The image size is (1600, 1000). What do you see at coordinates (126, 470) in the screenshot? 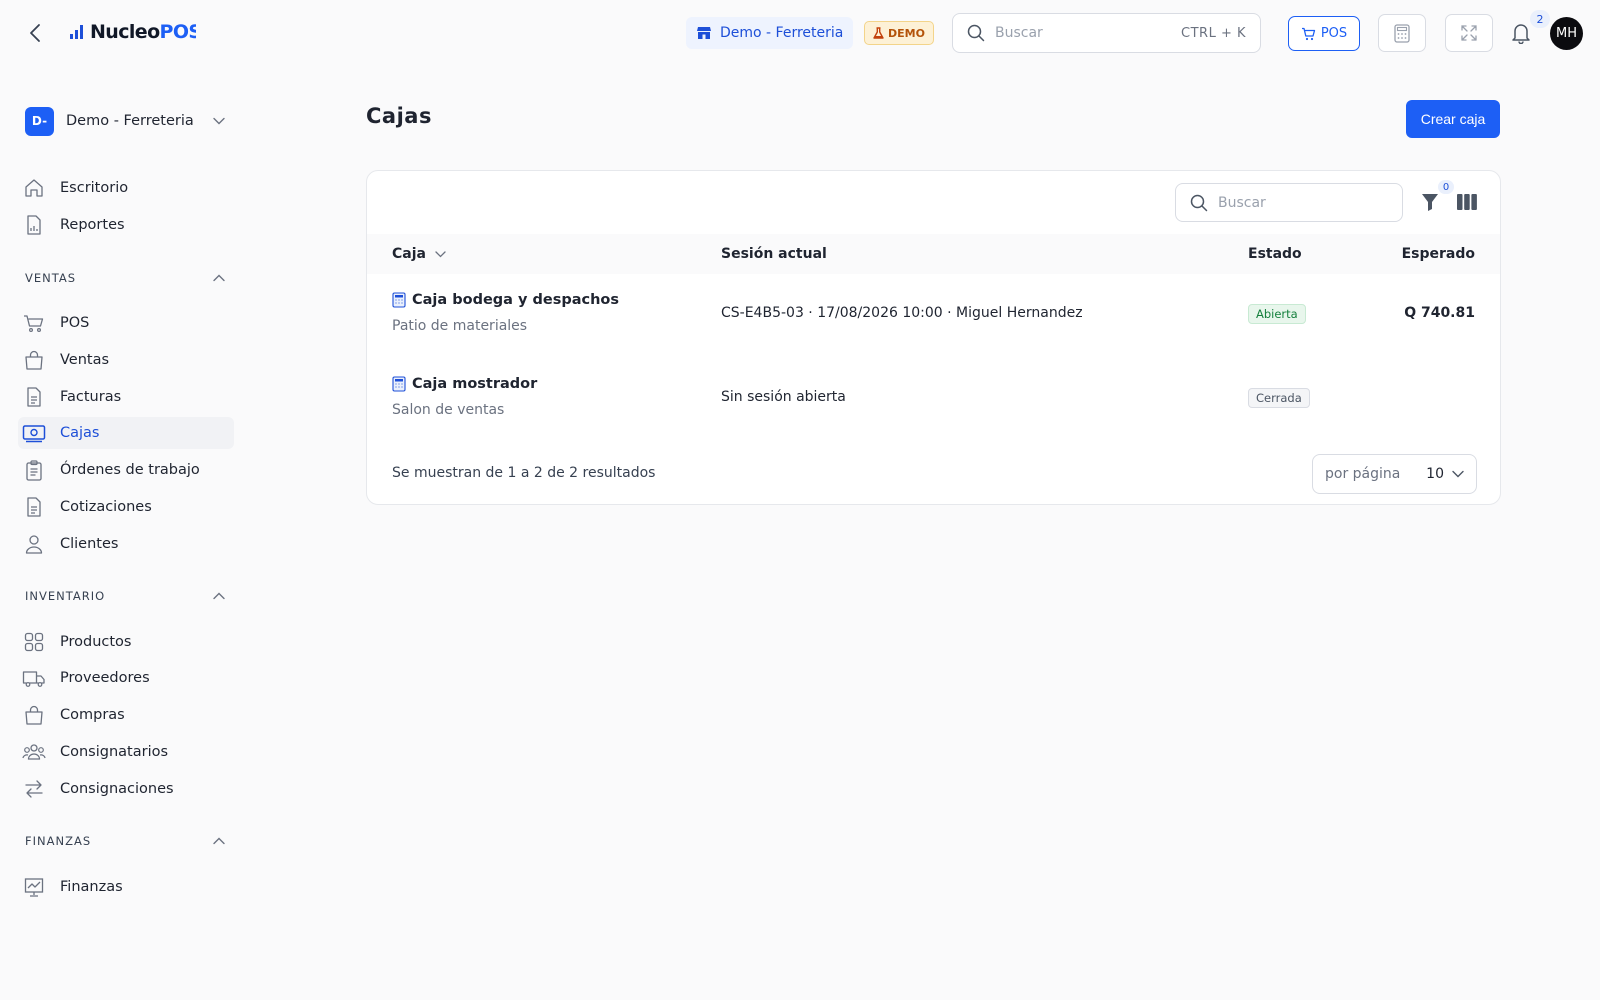
I see `sidebar-item-ordenes-de-trabajo: Órdenes de trabajo` at bounding box center [126, 470].